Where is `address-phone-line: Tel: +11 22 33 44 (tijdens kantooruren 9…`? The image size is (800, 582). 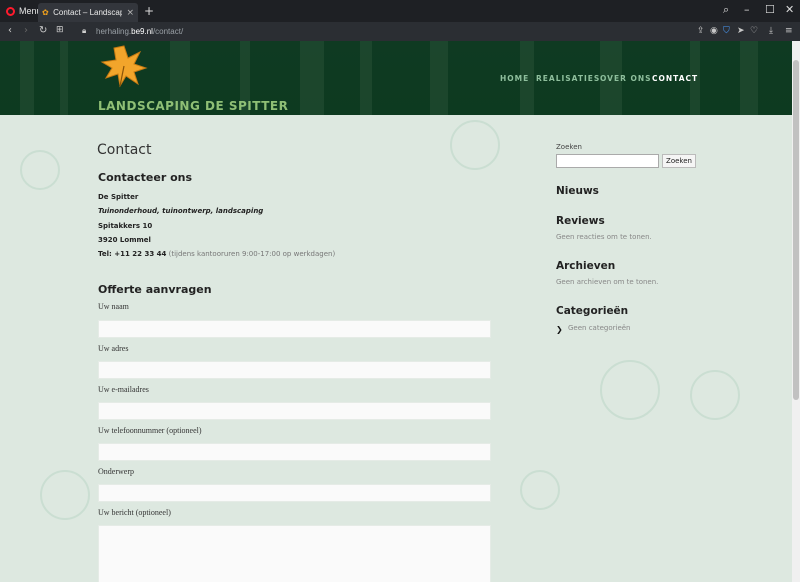
address-phone-line: Tel: +11 22 33 44 (tijdens kantooruren 9… is located at coordinates (216, 254).